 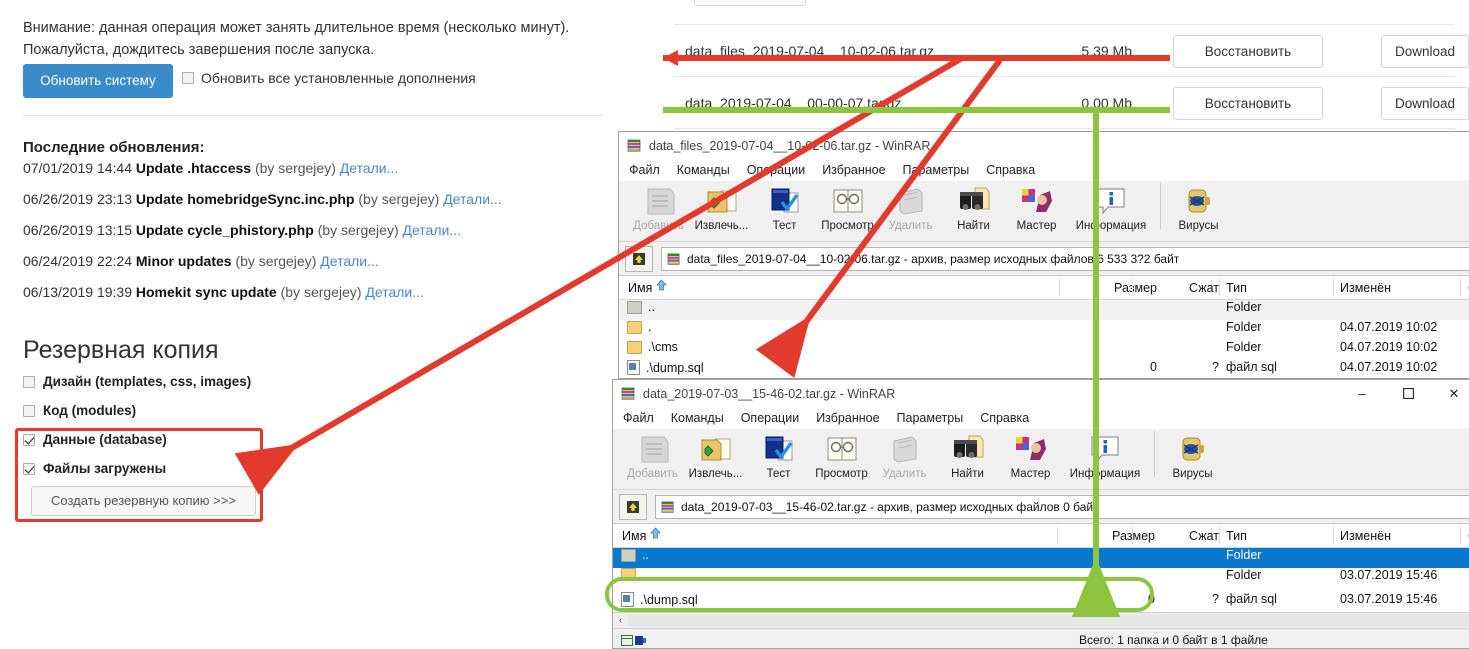 What do you see at coordinates (645, 555) in the screenshot?
I see `file-name-text: ..` at bounding box center [645, 555].